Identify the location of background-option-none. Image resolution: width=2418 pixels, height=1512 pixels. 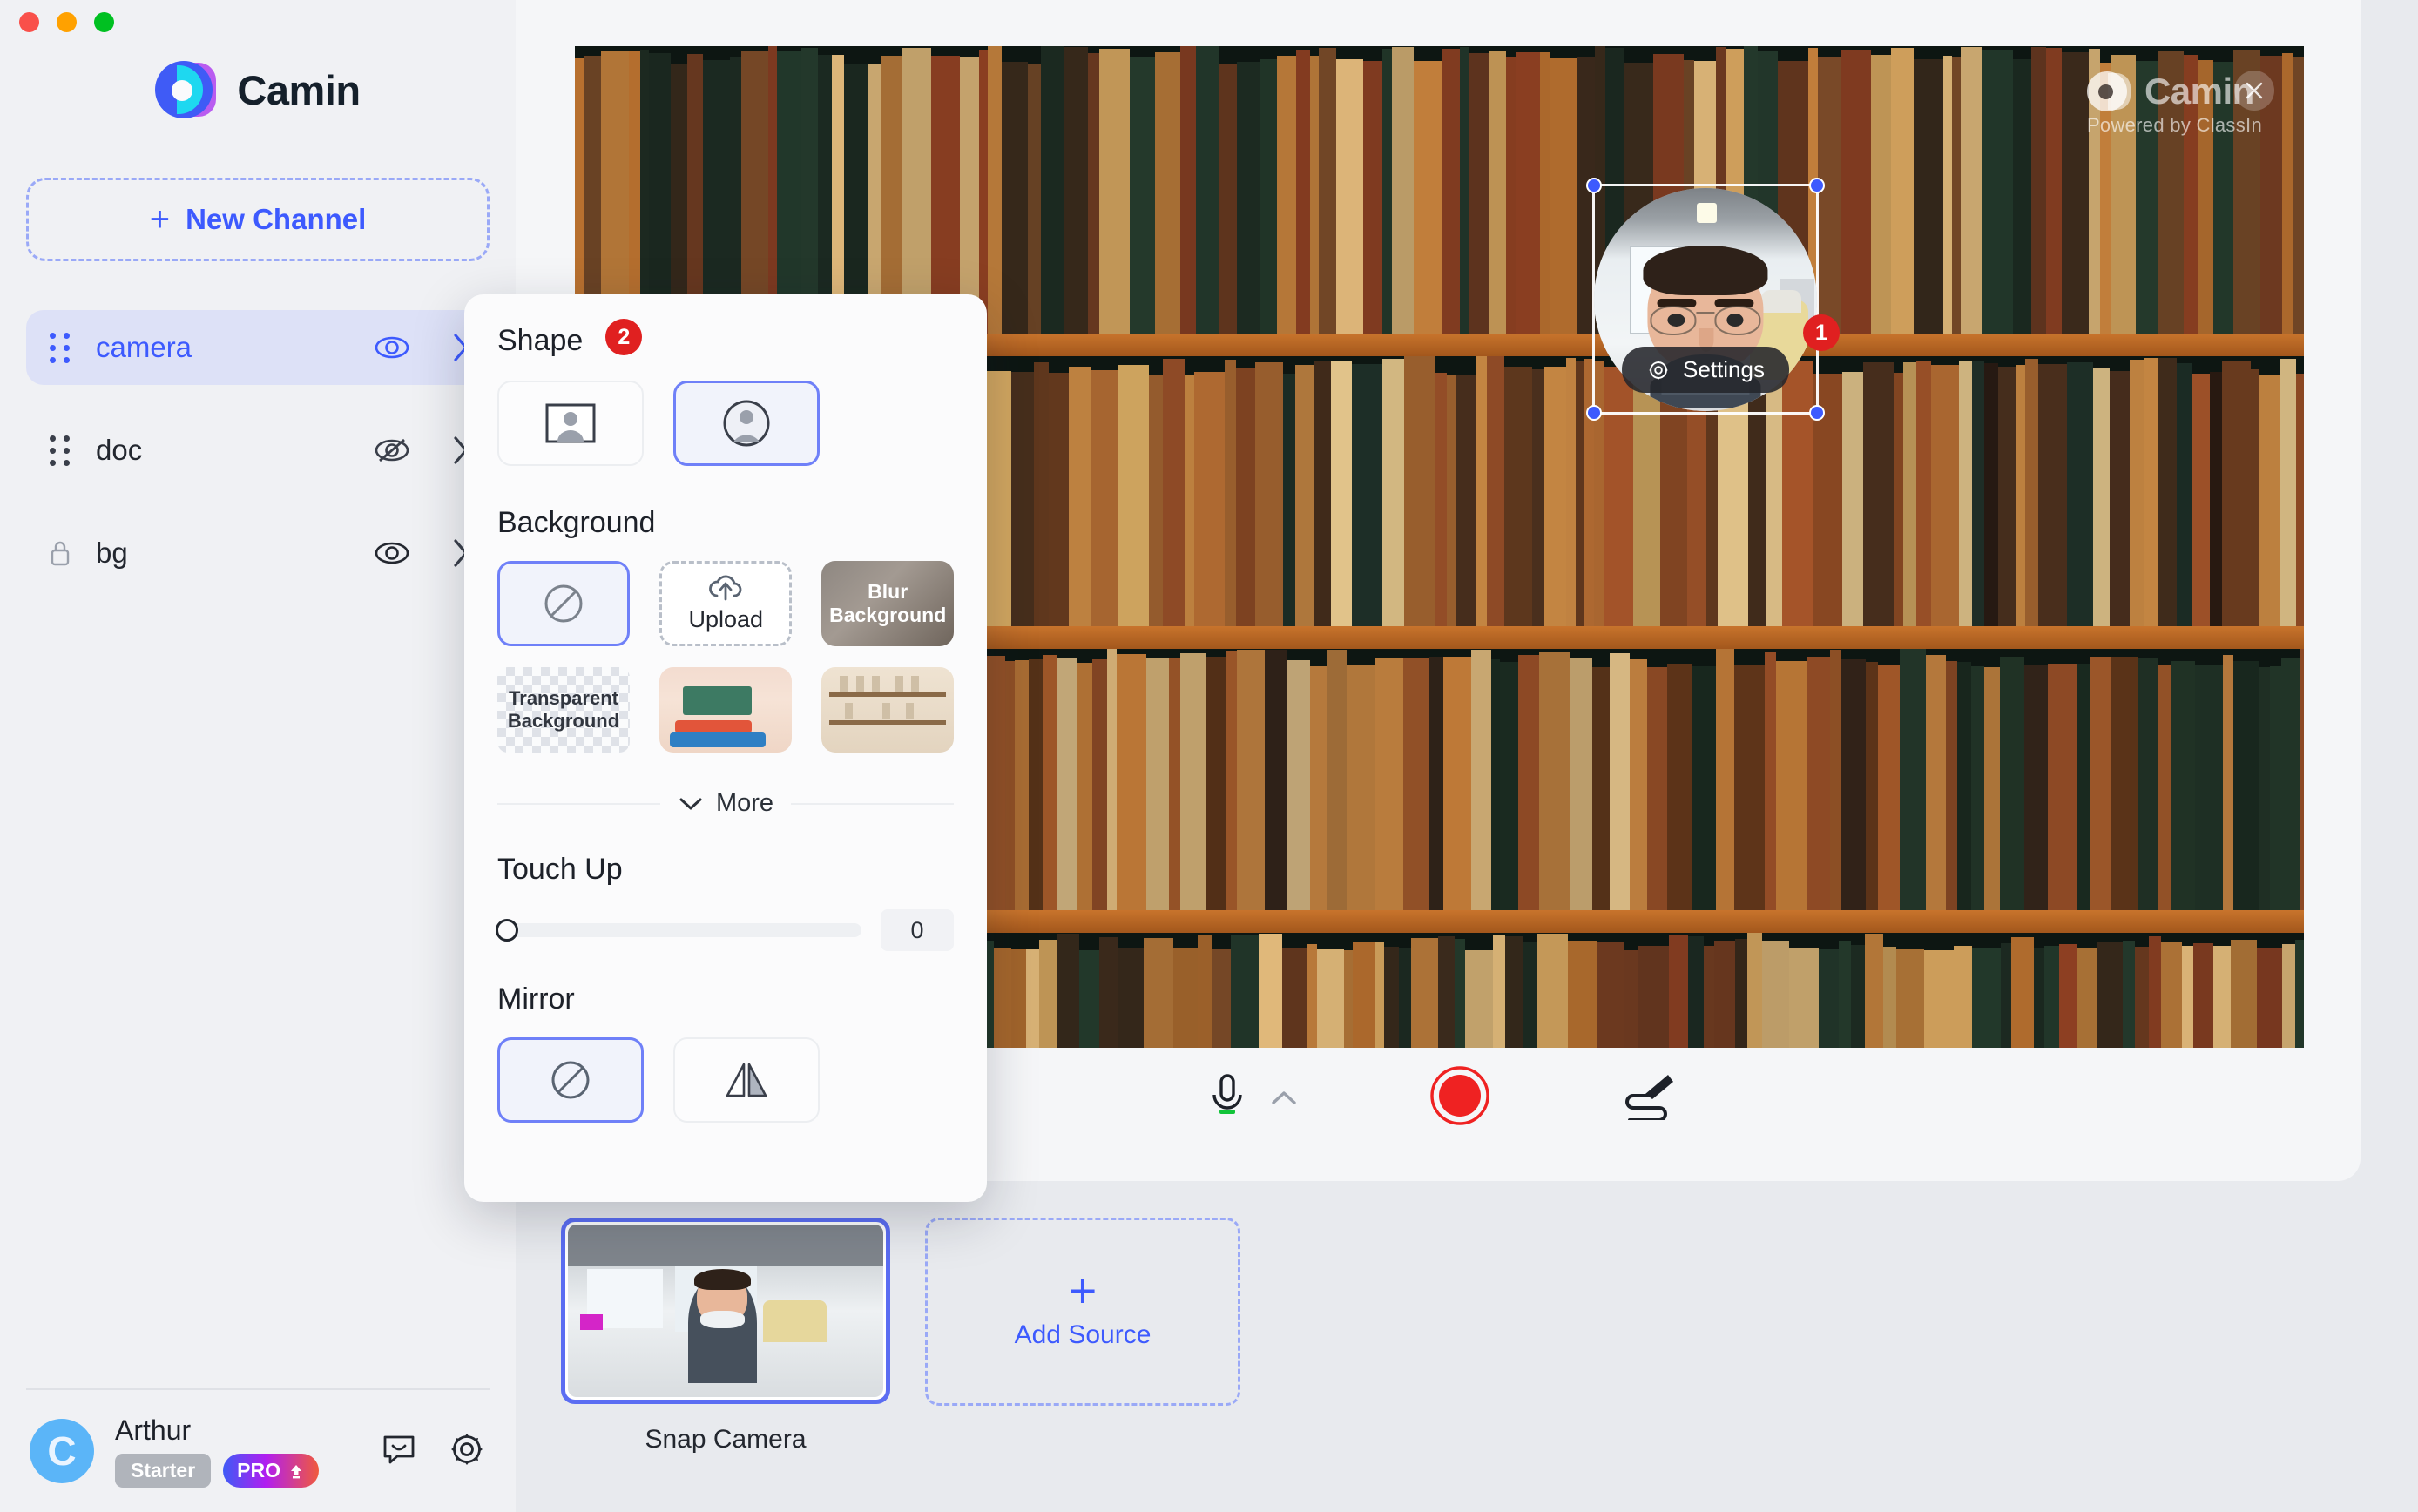
(564, 603).